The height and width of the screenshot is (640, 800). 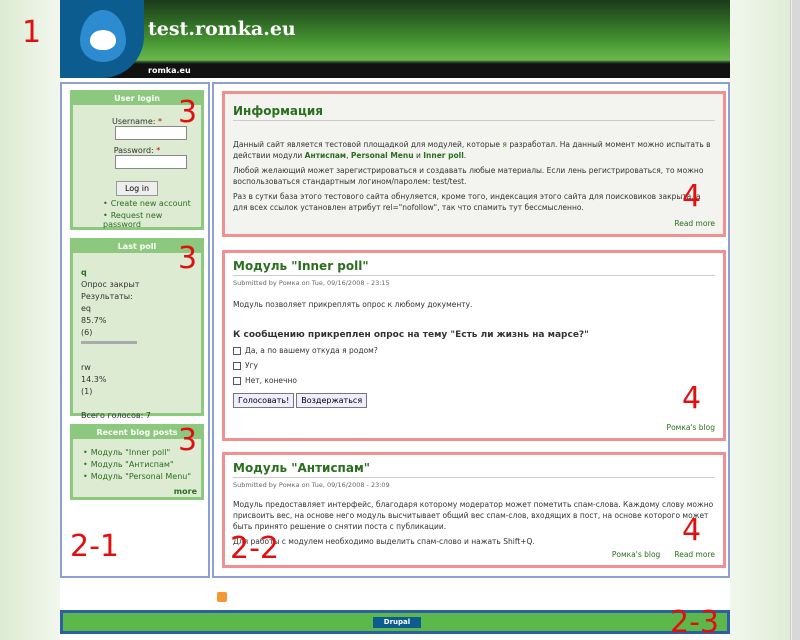 I want to click on login-links: Create new account Request new password, so click(x=137, y=214).